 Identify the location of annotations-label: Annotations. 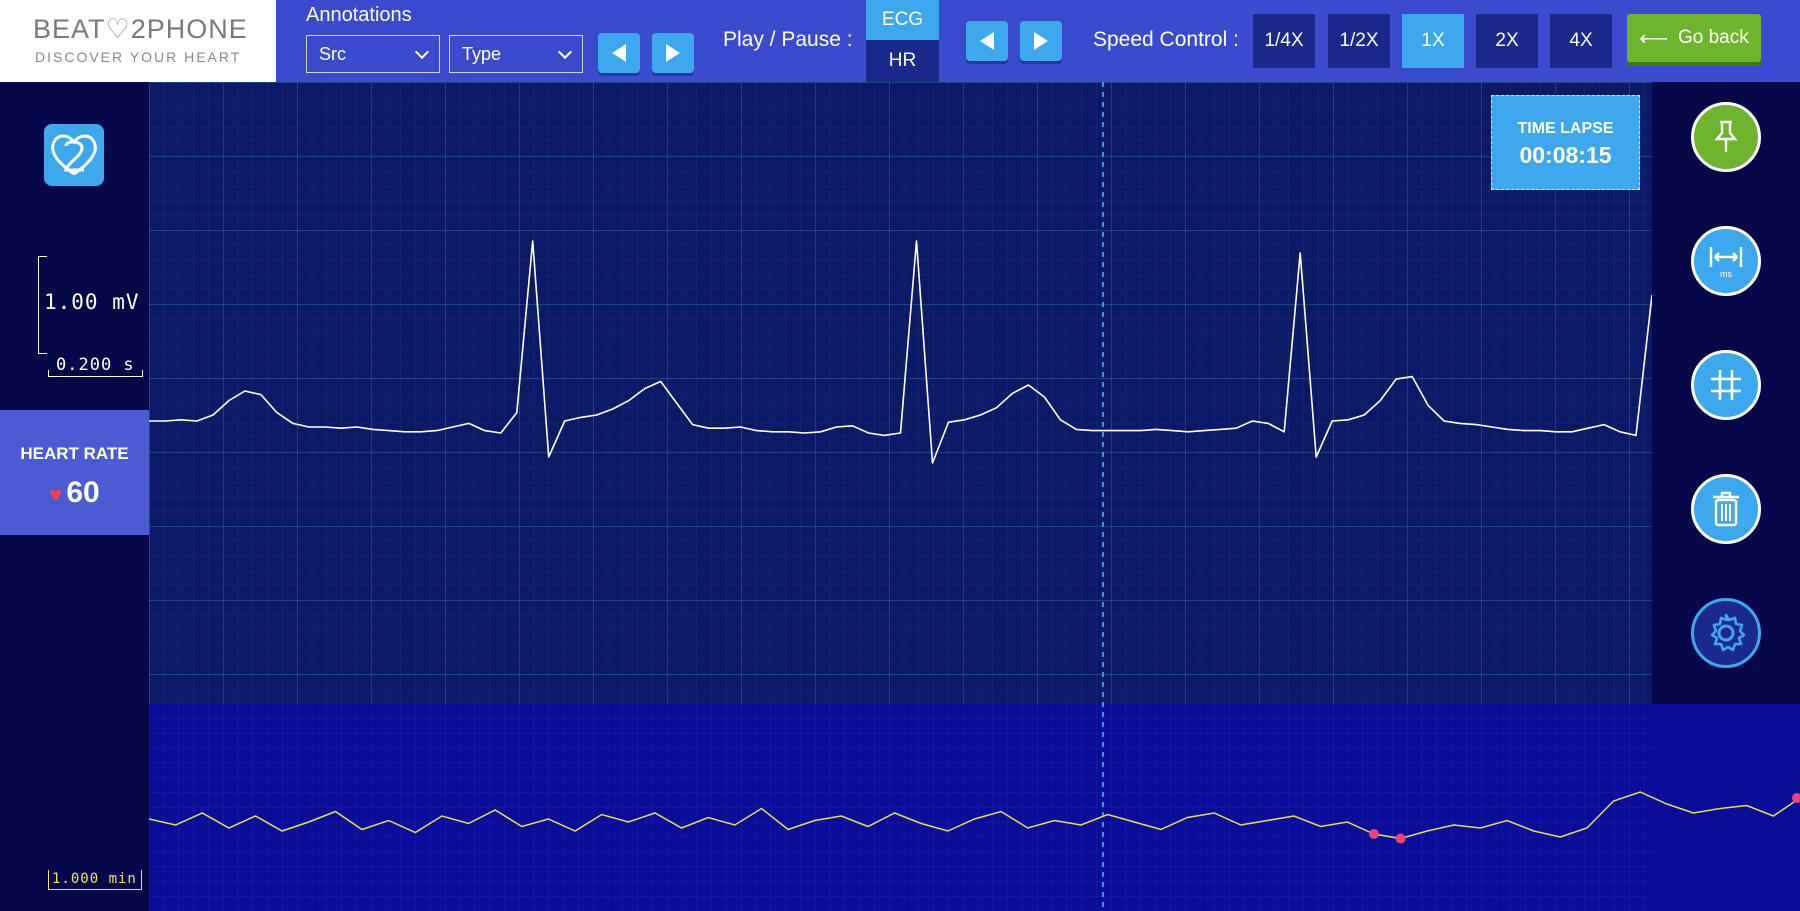
(359, 15).